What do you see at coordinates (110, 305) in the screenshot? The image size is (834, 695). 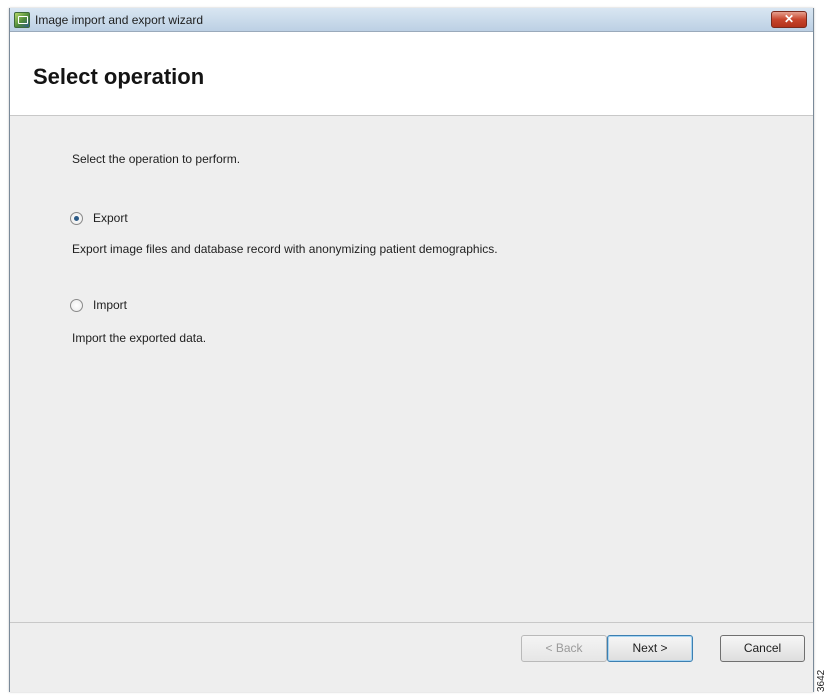 I see `import-radio-label: Import` at bounding box center [110, 305].